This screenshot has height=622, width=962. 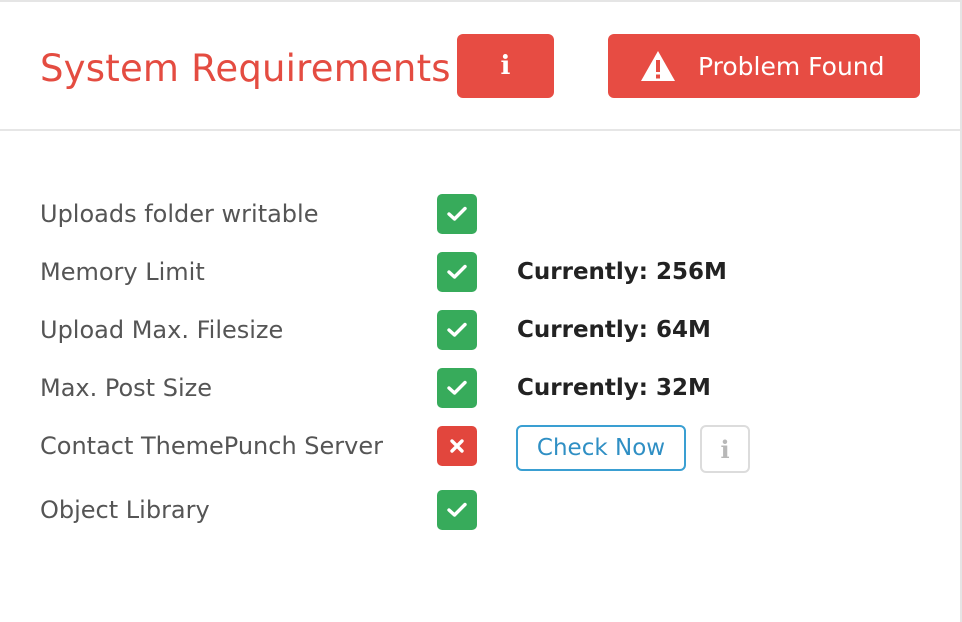 What do you see at coordinates (480, 449) in the screenshot?
I see `requirement-row-contact-server: Contact ThemePunch Server Check Now i` at bounding box center [480, 449].